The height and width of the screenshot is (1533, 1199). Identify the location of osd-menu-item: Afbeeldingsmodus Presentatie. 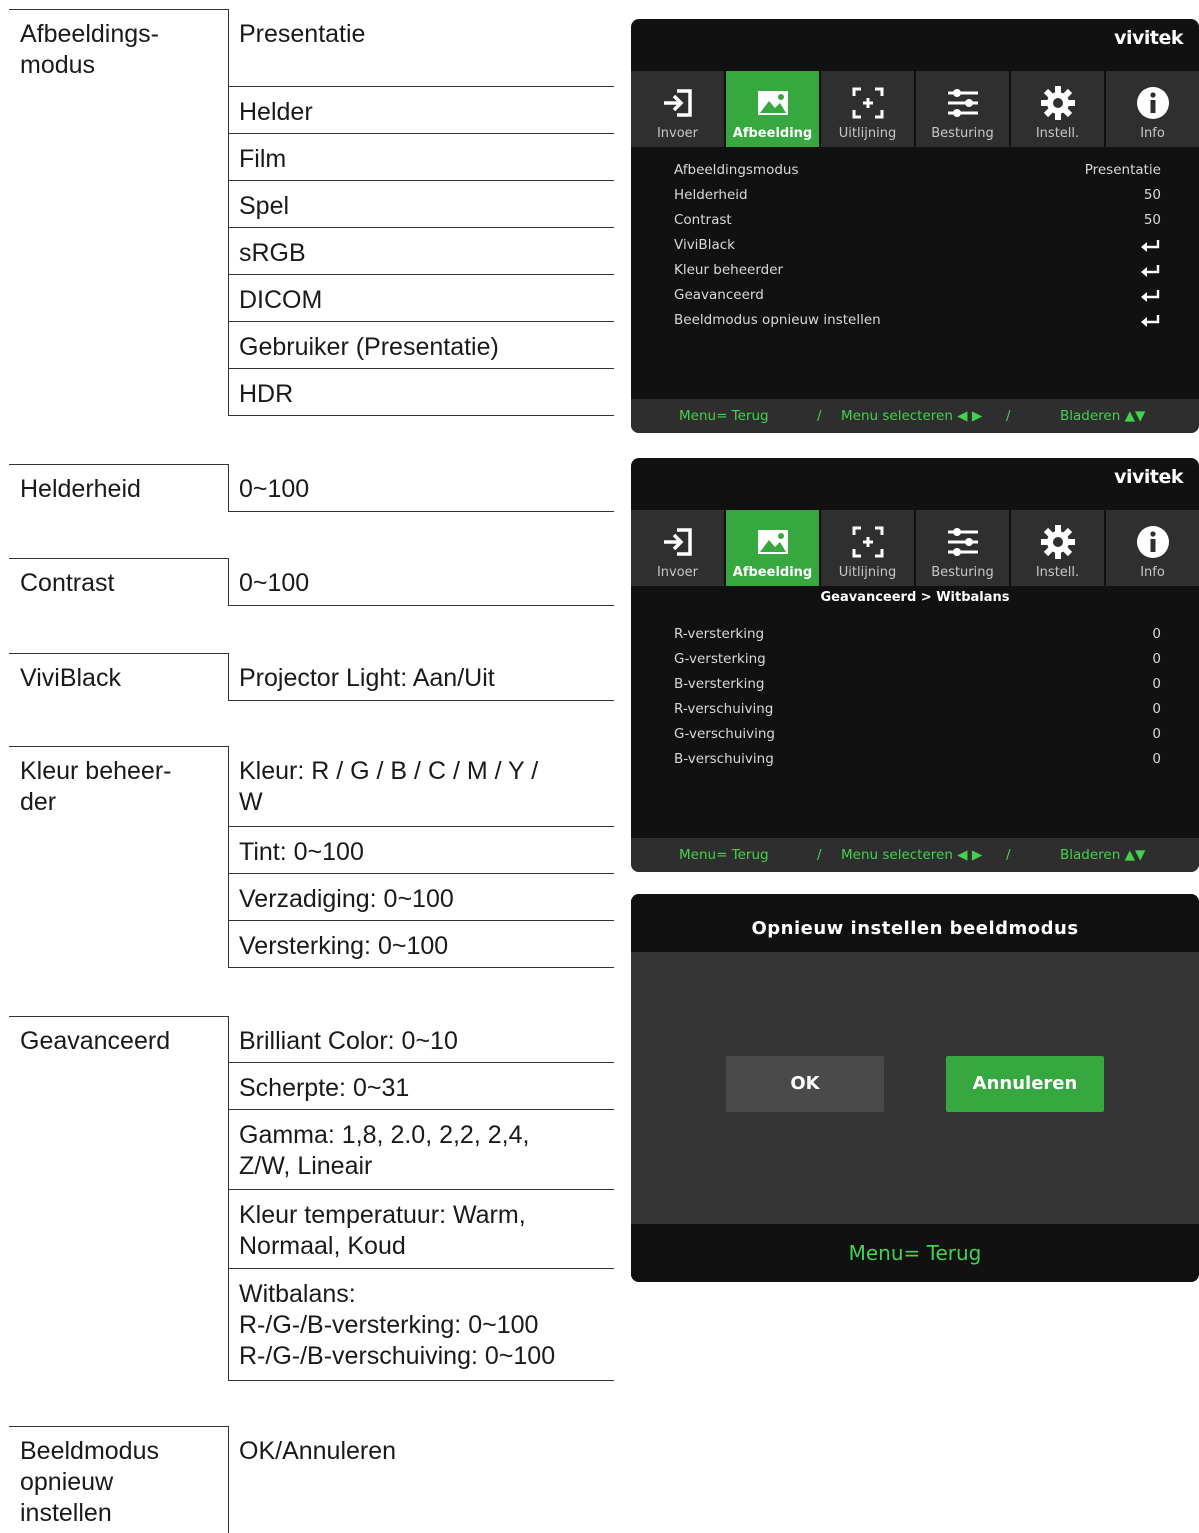
(917, 172).